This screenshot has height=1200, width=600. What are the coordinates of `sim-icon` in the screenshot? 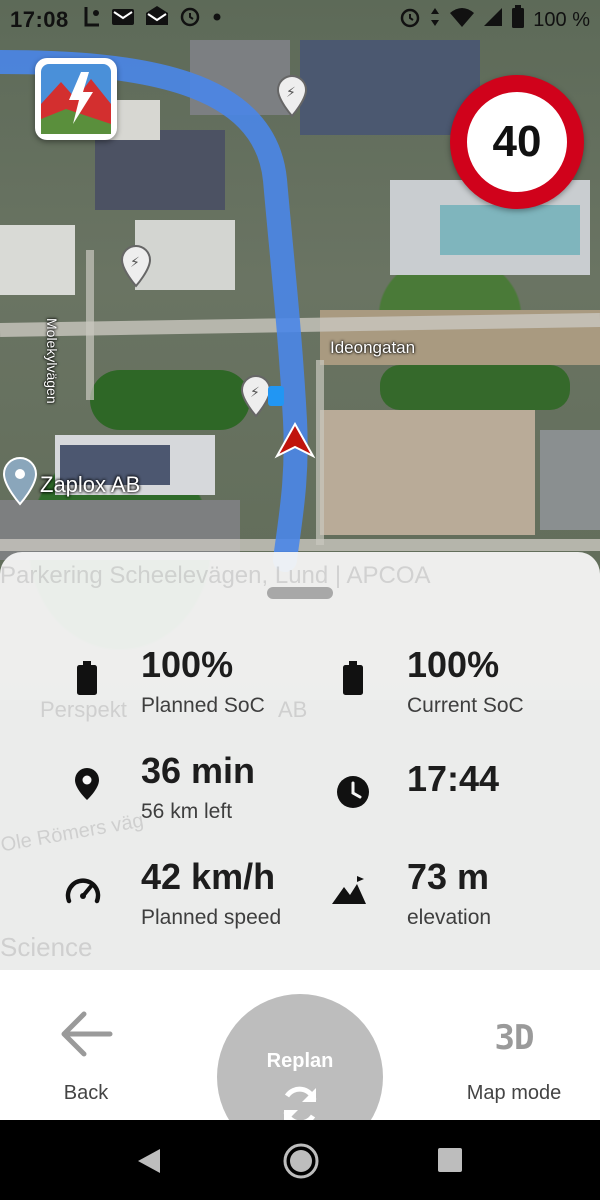 It's located at (92, 20).